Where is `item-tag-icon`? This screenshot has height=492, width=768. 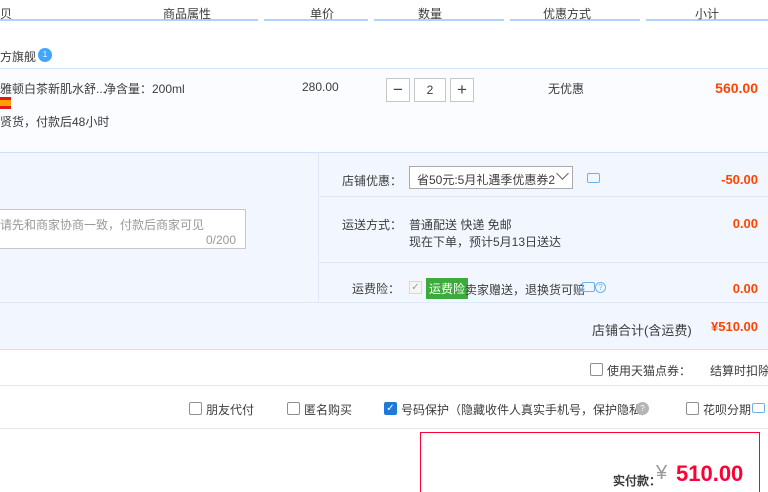
item-tag-icon is located at coordinates (5, 103).